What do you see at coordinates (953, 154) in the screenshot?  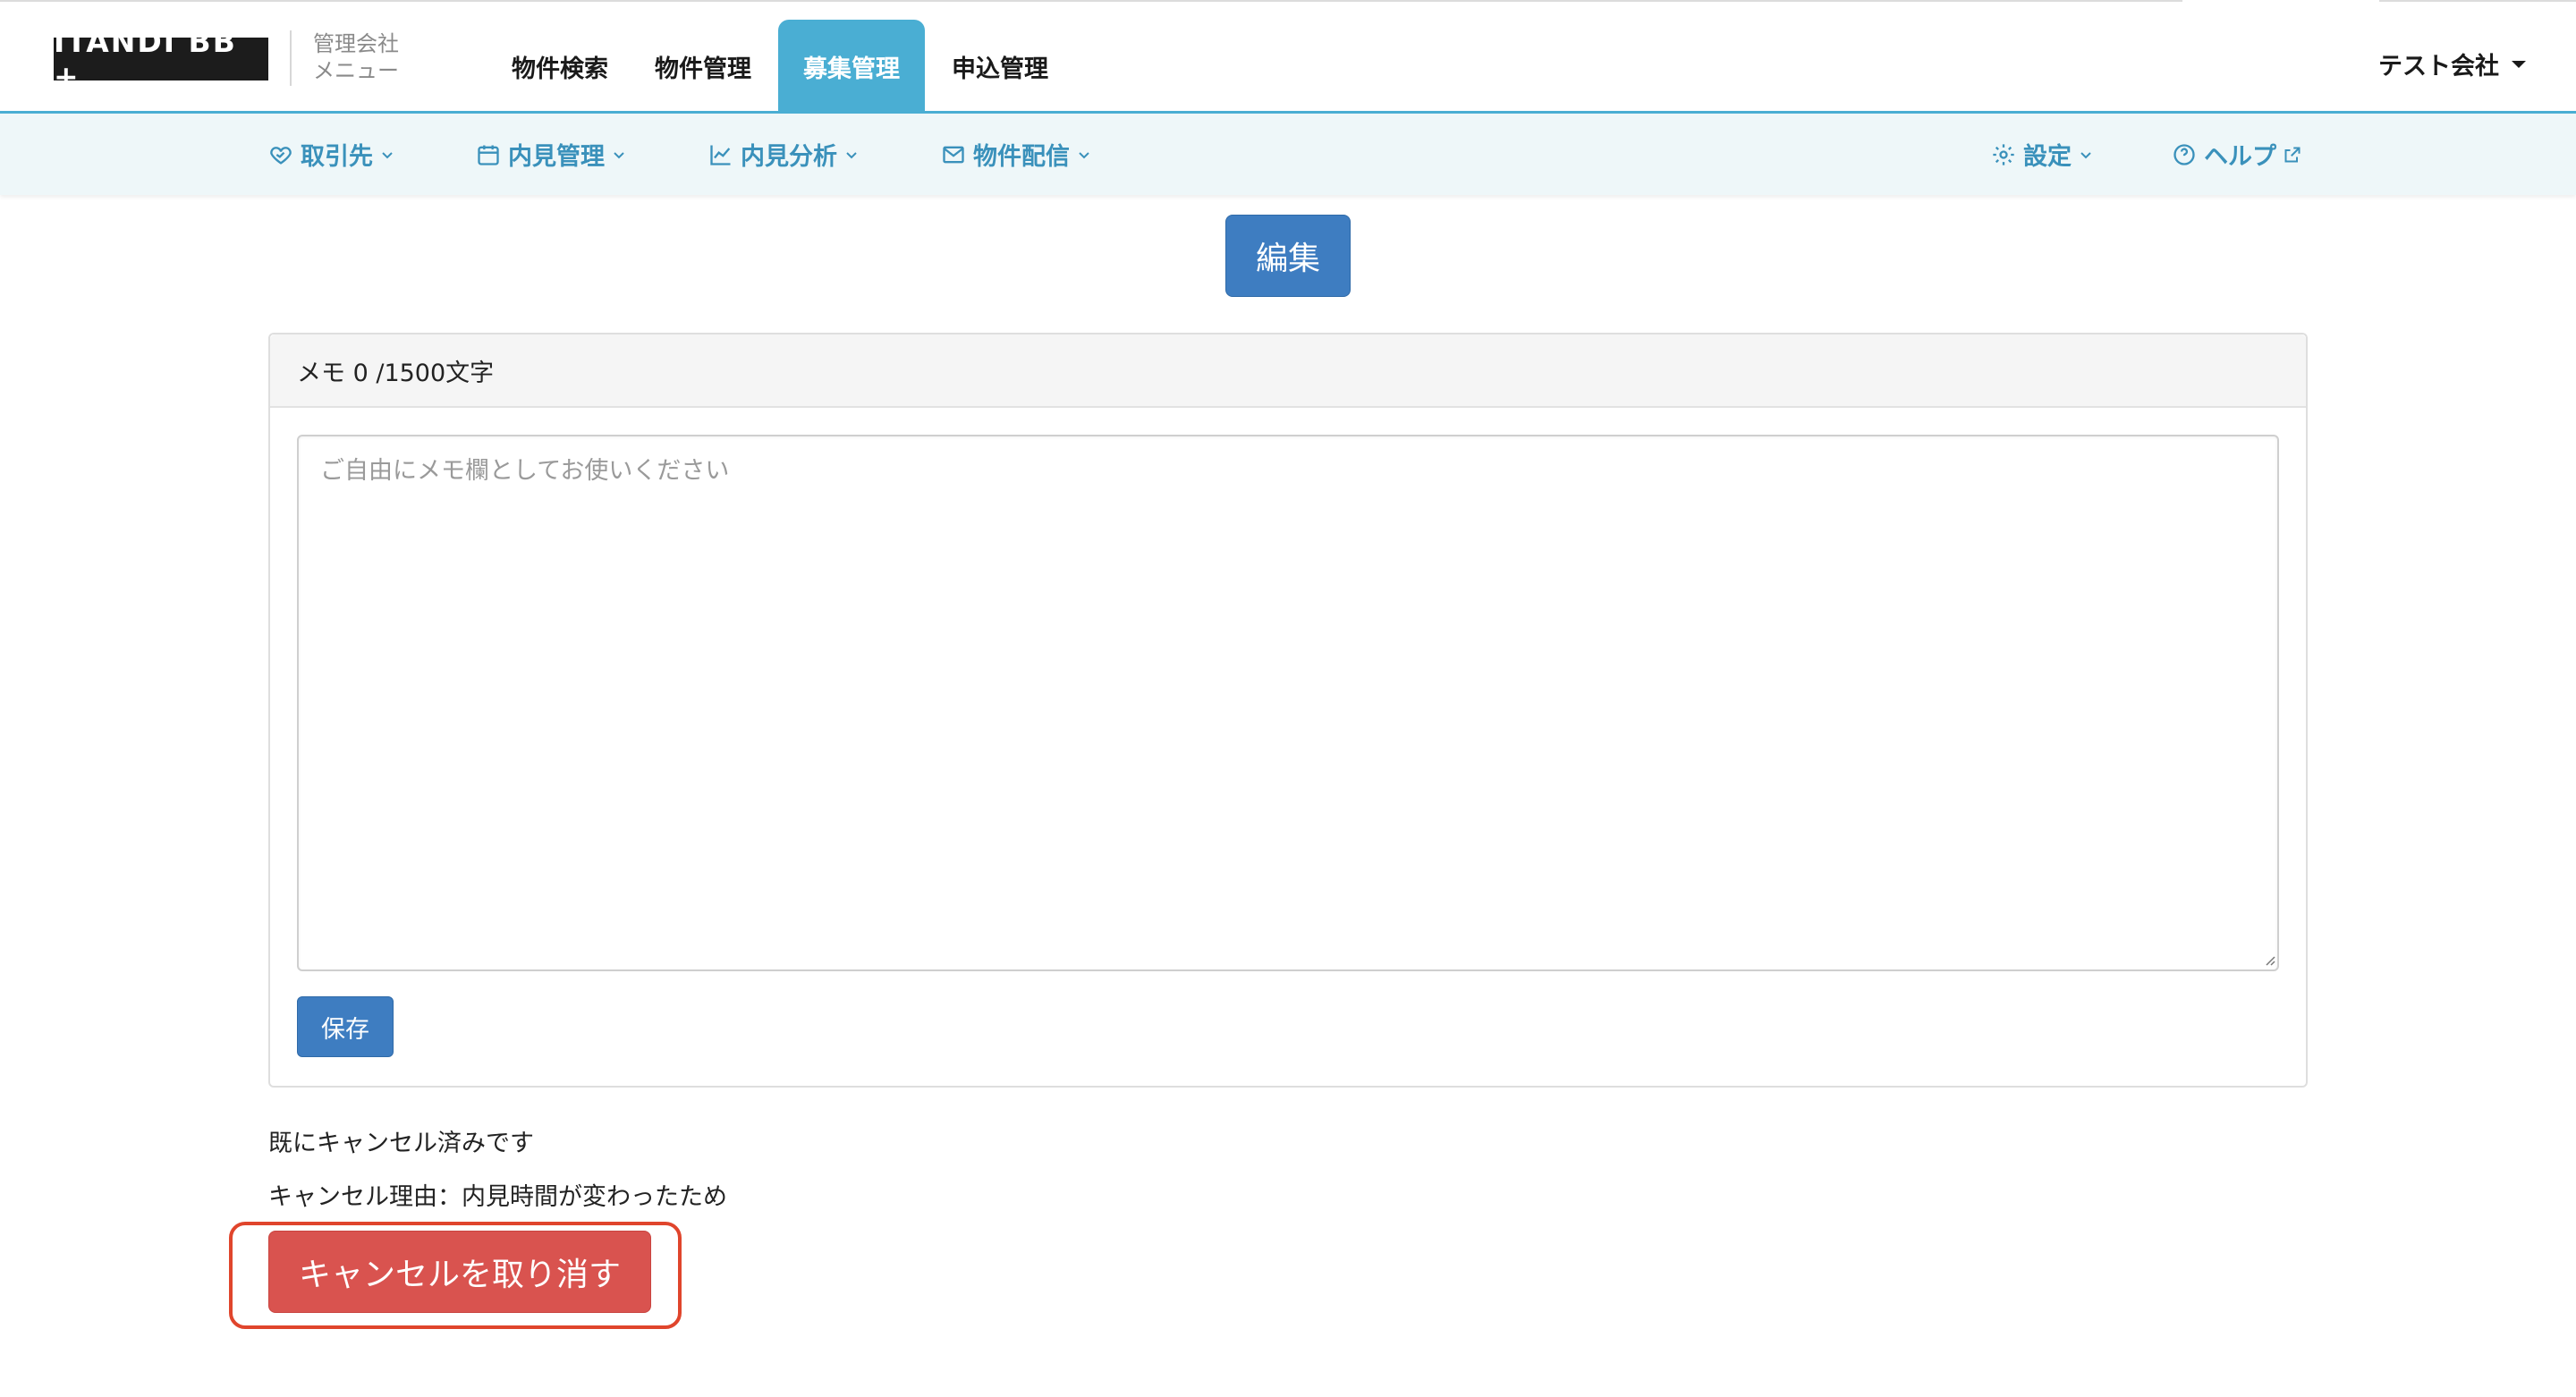 I see `mail-send-icon` at bounding box center [953, 154].